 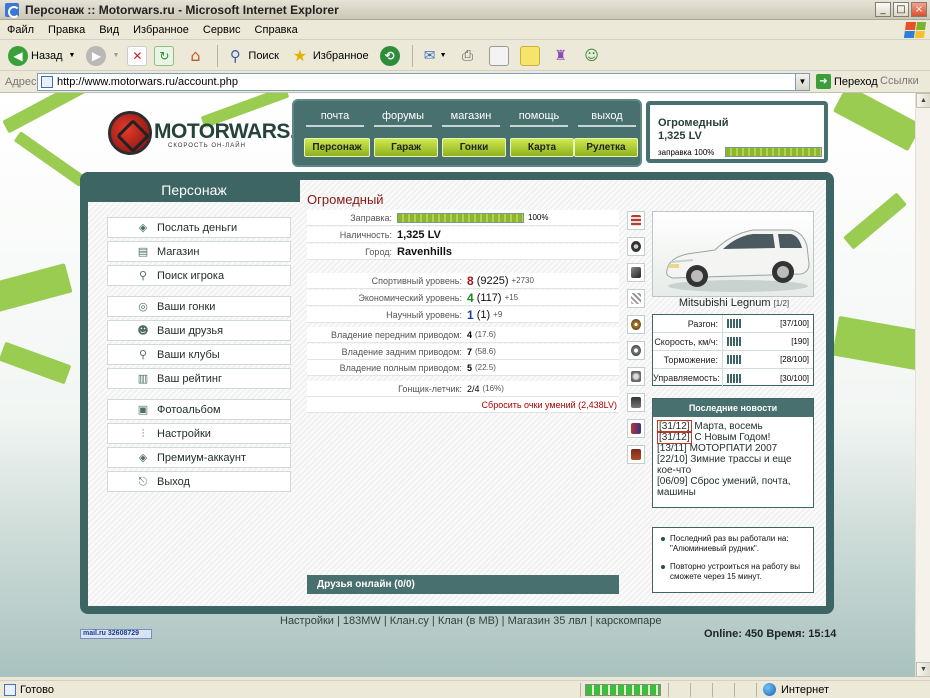 I want to click on pilot-skill-points: (16%), so click(x=493, y=388).